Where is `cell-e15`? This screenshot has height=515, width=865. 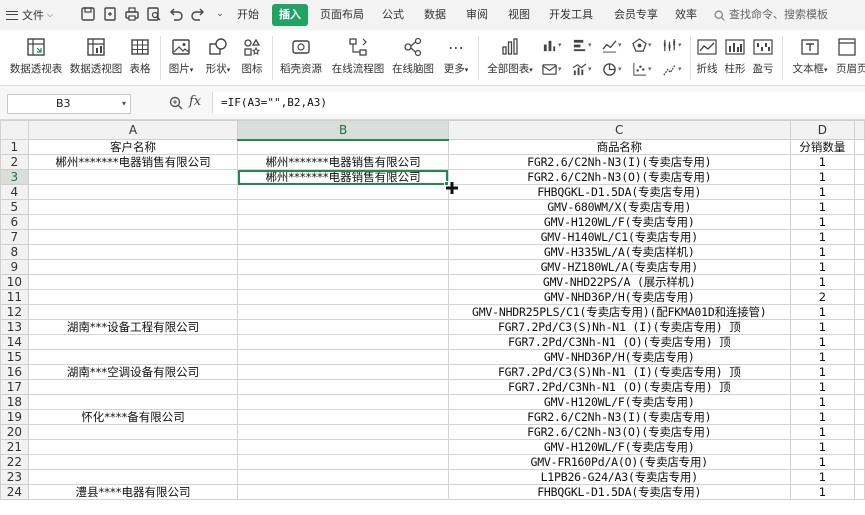
cell-e15 is located at coordinates (859, 357).